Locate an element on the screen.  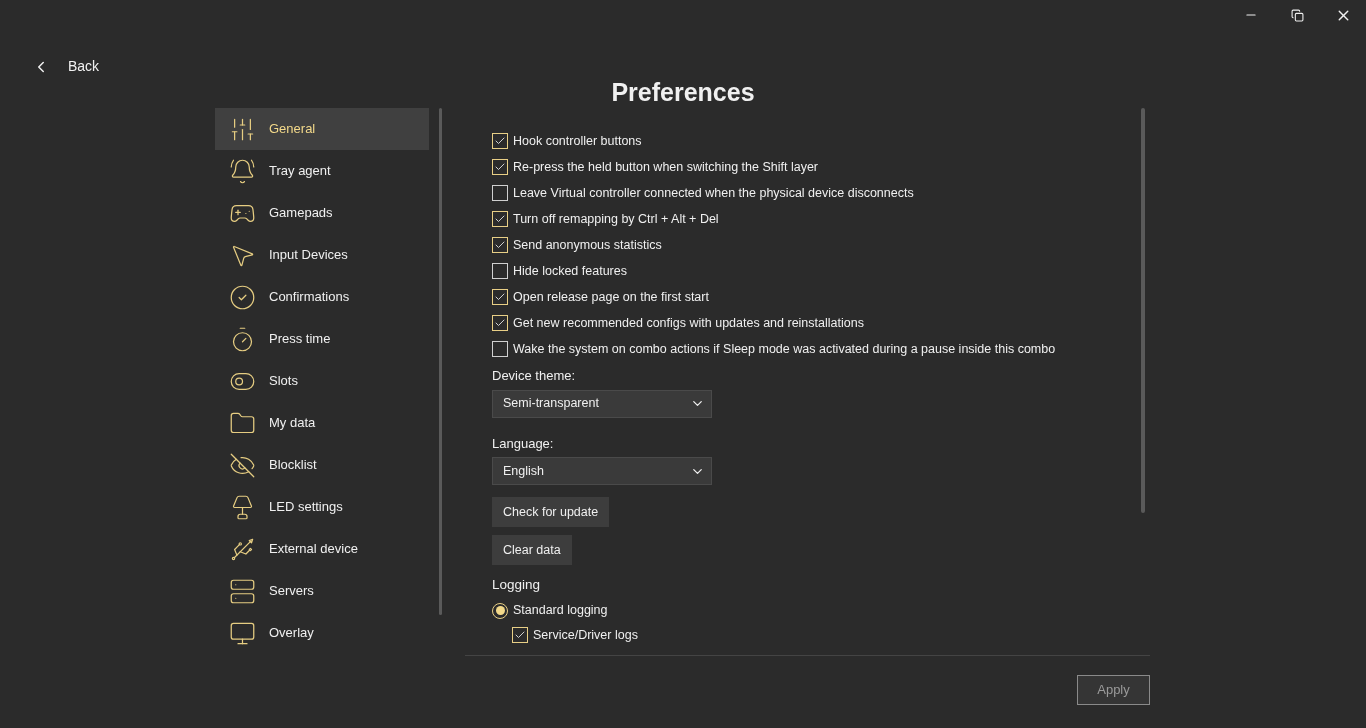
sidebar-item: Input Devices is located at coordinates (322, 255).